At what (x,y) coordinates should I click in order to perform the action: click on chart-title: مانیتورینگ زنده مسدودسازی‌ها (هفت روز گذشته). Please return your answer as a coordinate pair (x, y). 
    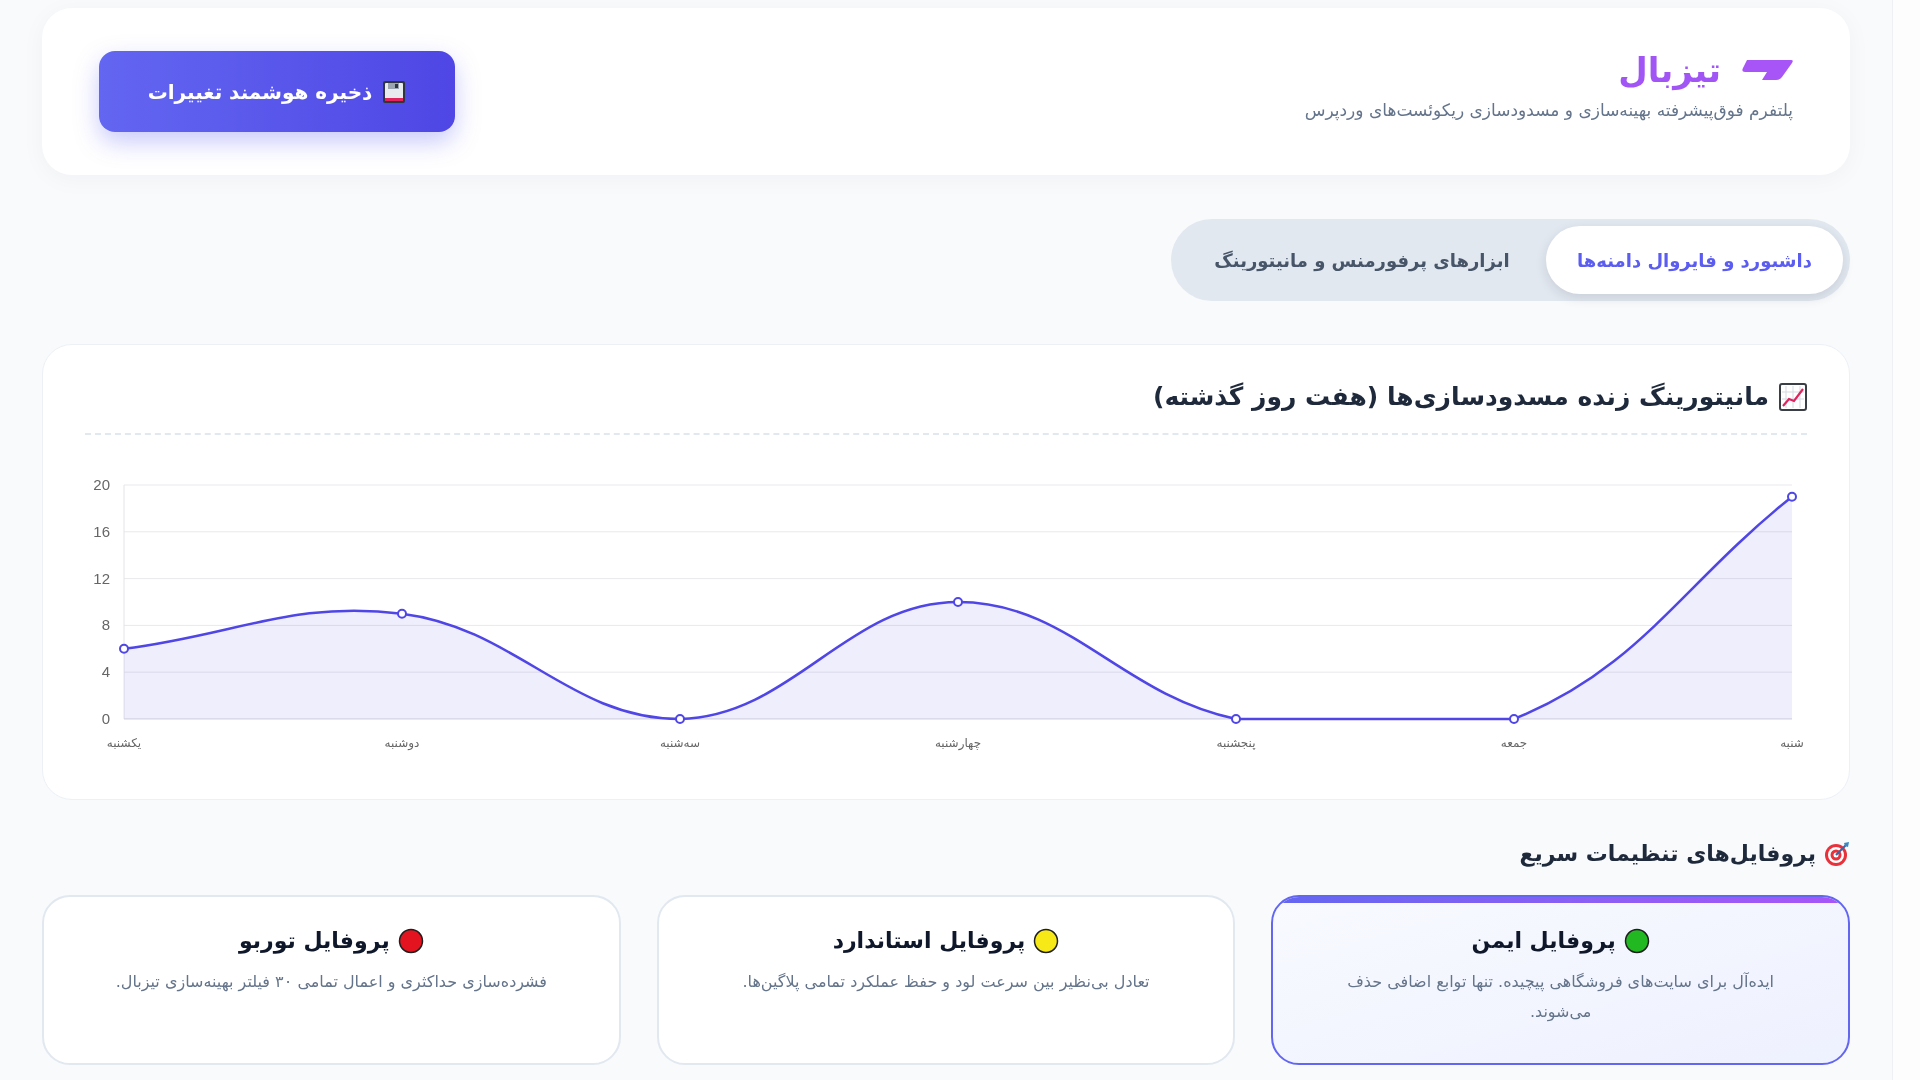
    Looking at the image, I should click on (1460, 397).